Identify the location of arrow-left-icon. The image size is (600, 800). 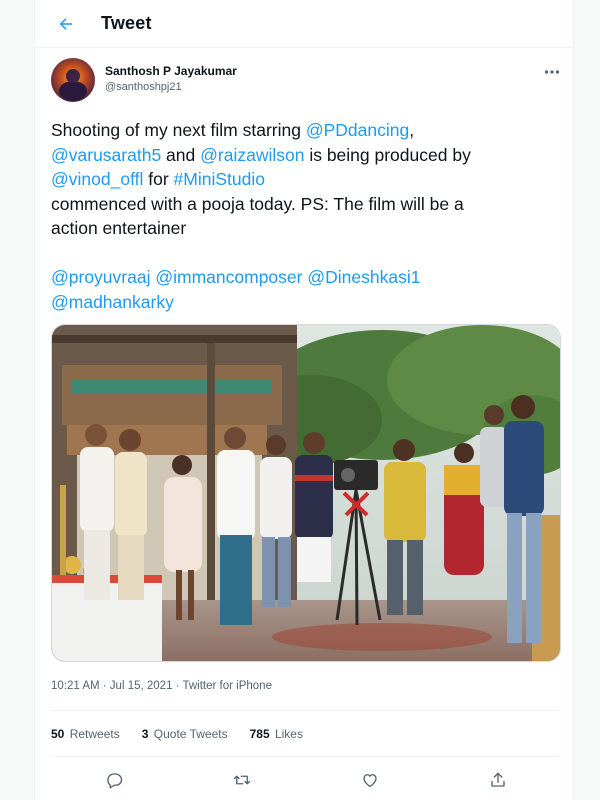
(65, 24).